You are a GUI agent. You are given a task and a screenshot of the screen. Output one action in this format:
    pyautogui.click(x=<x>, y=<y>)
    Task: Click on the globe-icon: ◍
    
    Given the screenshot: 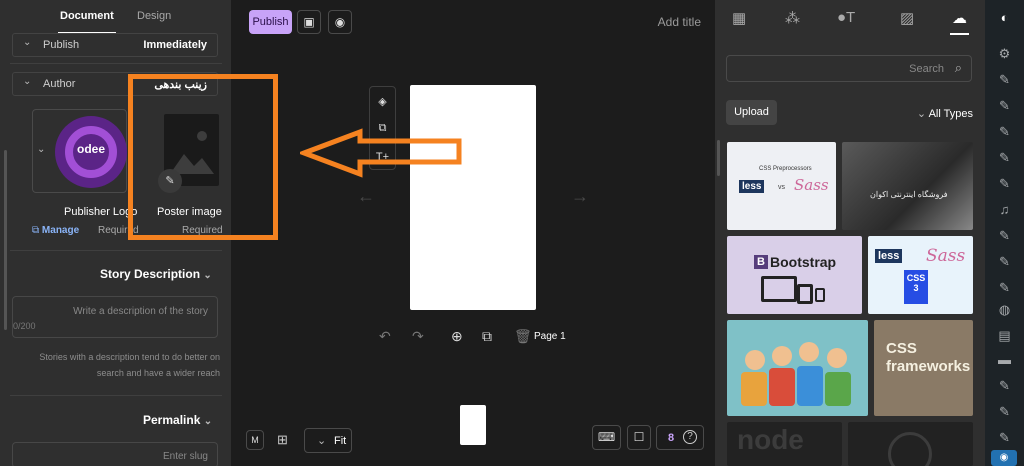 What is the action you would take?
    pyautogui.click(x=1004, y=310)
    